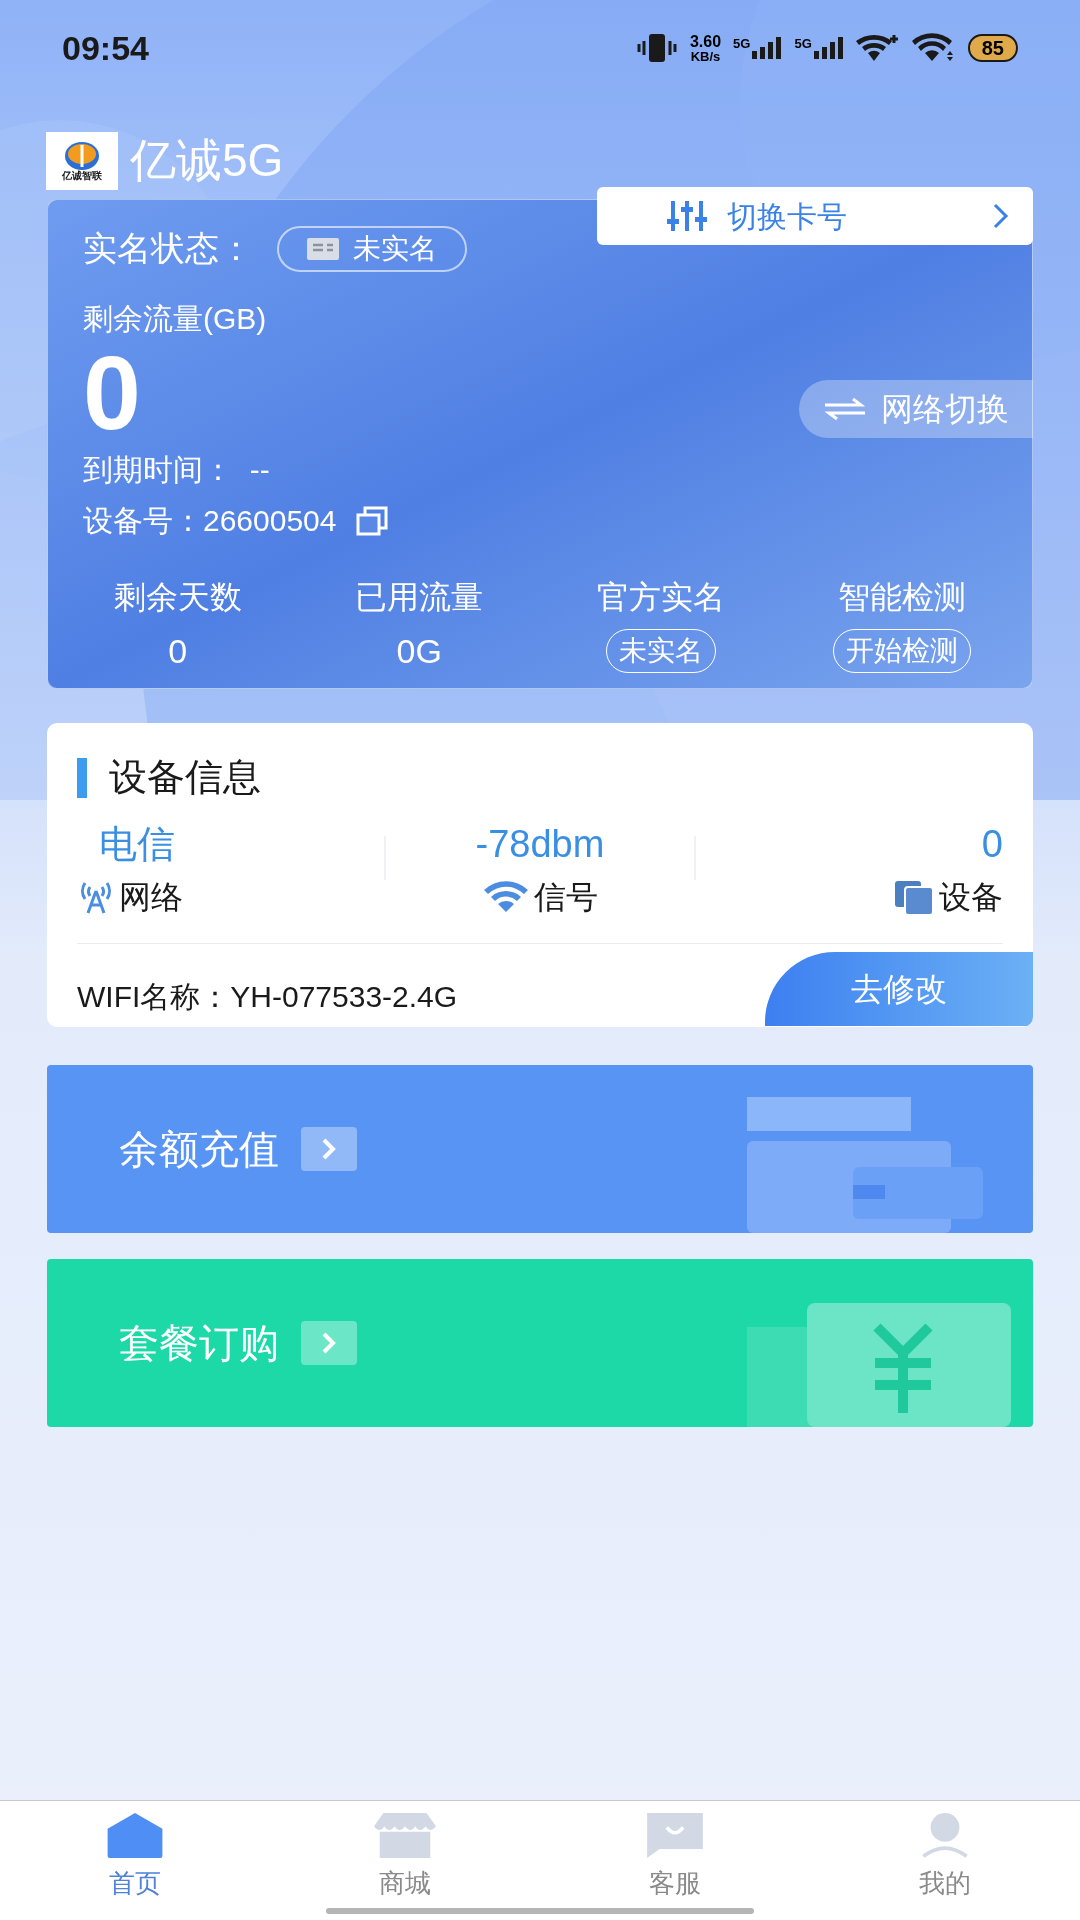  Describe the element at coordinates (660, 597) in the screenshot. I see `stat-label: 官方实名` at that location.